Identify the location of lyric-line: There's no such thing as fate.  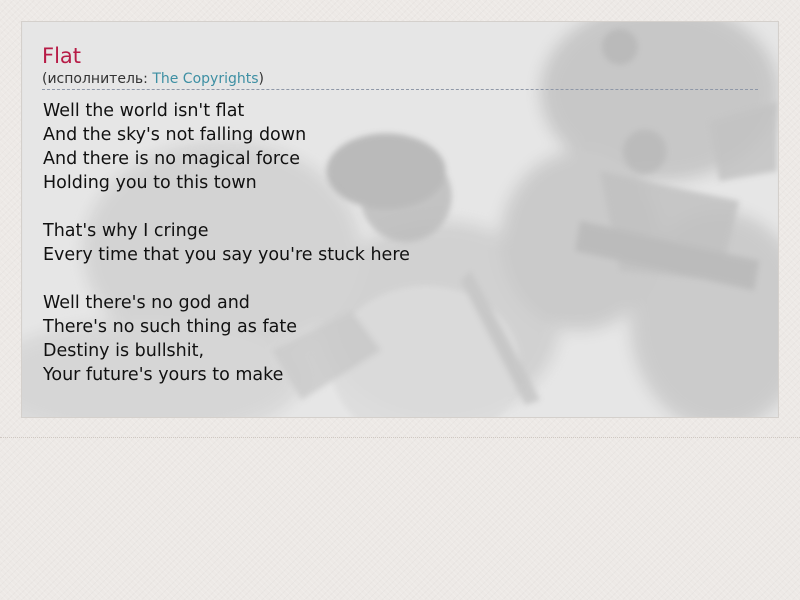
(170, 327).